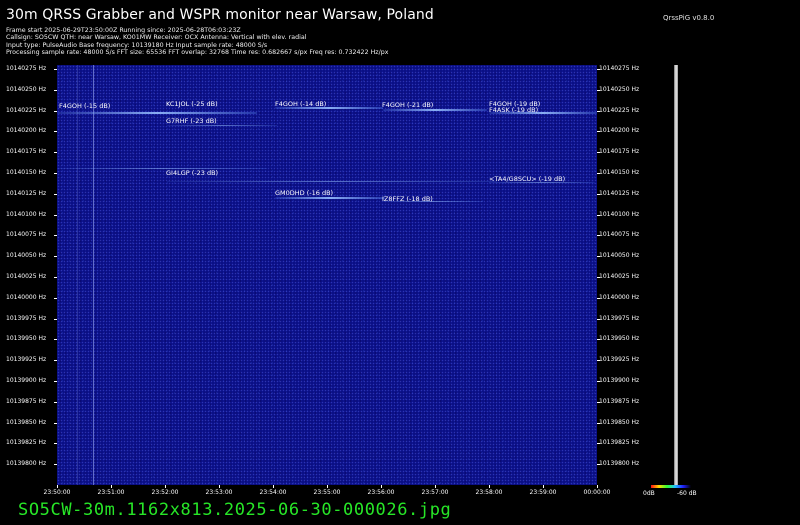 Image resolution: width=800 pixels, height=525 pixels. What do you see at coordinates (26, 276) in the screenshot?
I see `y-tick-label-left: 10140025 Hz` at bounding box center [26, 276].